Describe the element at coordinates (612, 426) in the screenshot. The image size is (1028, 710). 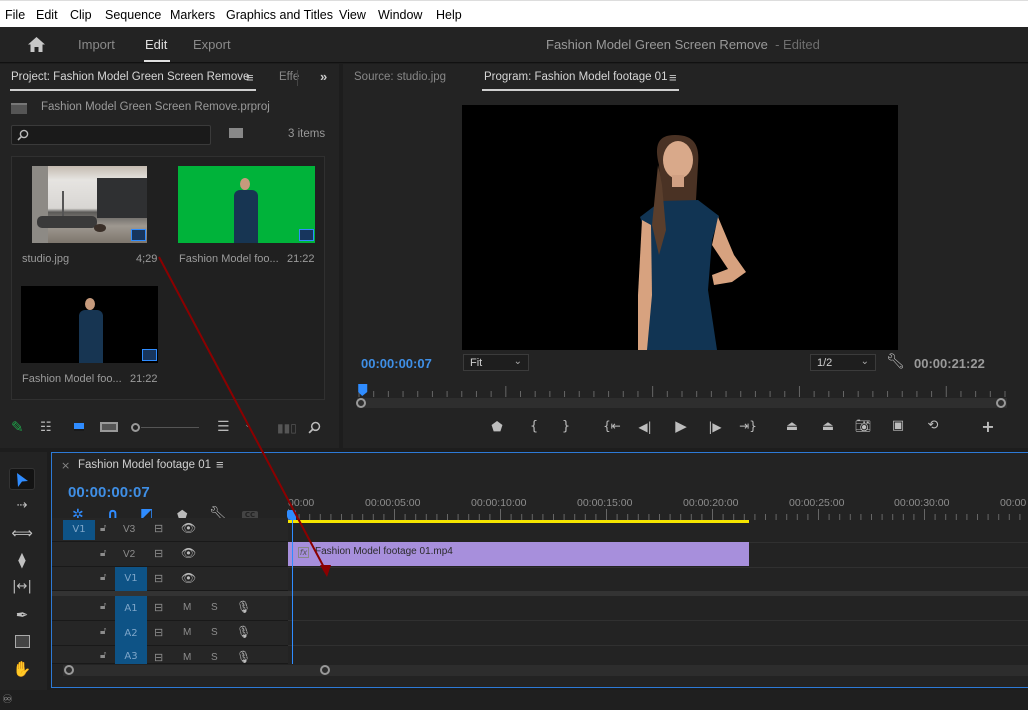
I see `go-to-in-button: {⇤` at that location.